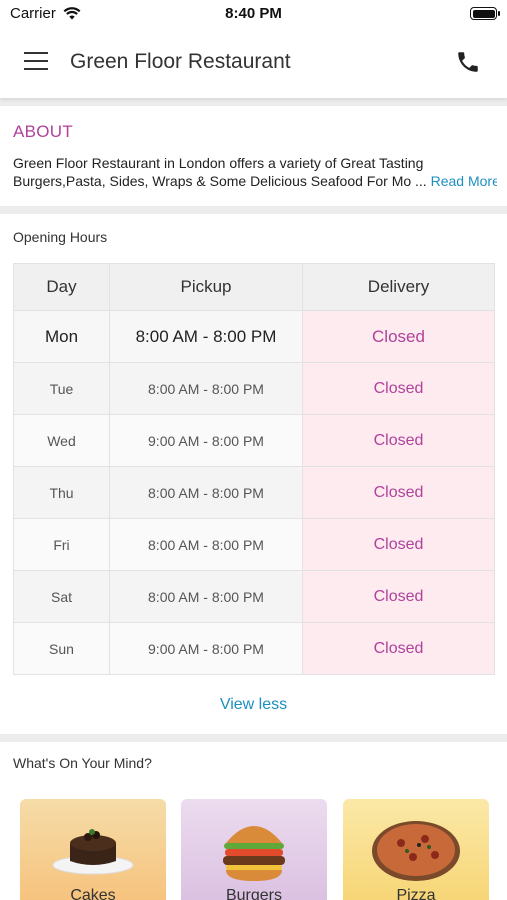 Image resolution: width=507 pixels, height=900 pixels. I want to click on table-header-row: Day Pickup Delivery, so click(254, 287).